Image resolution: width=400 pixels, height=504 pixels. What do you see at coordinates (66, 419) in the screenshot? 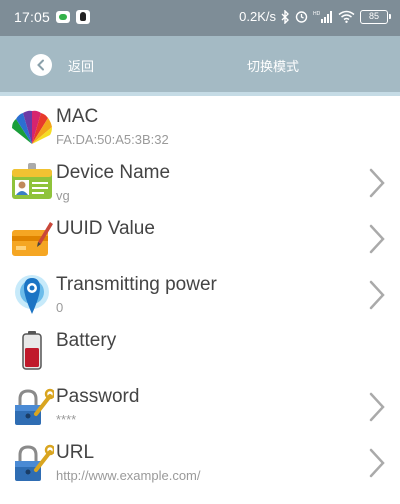
I see `password-value: ****` at bounding box center [66, 419].